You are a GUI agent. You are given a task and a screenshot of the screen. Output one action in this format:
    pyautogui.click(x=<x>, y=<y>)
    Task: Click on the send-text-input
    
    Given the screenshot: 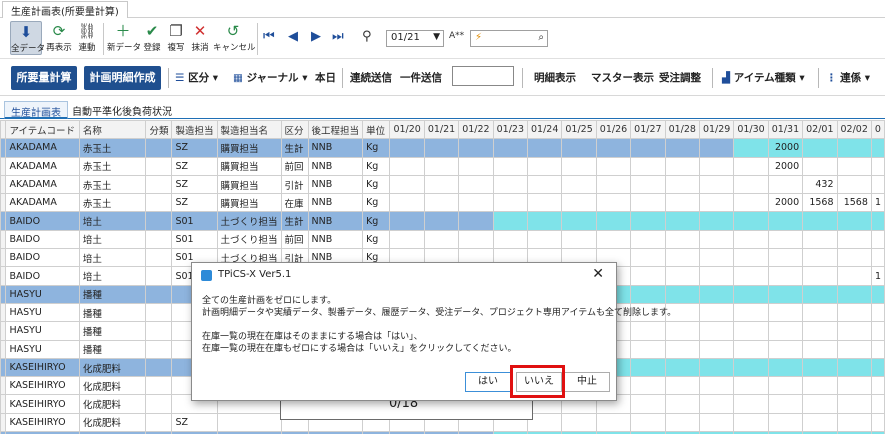 What is the action you would take?
    pyautogui.click(x=483, y=76)
    